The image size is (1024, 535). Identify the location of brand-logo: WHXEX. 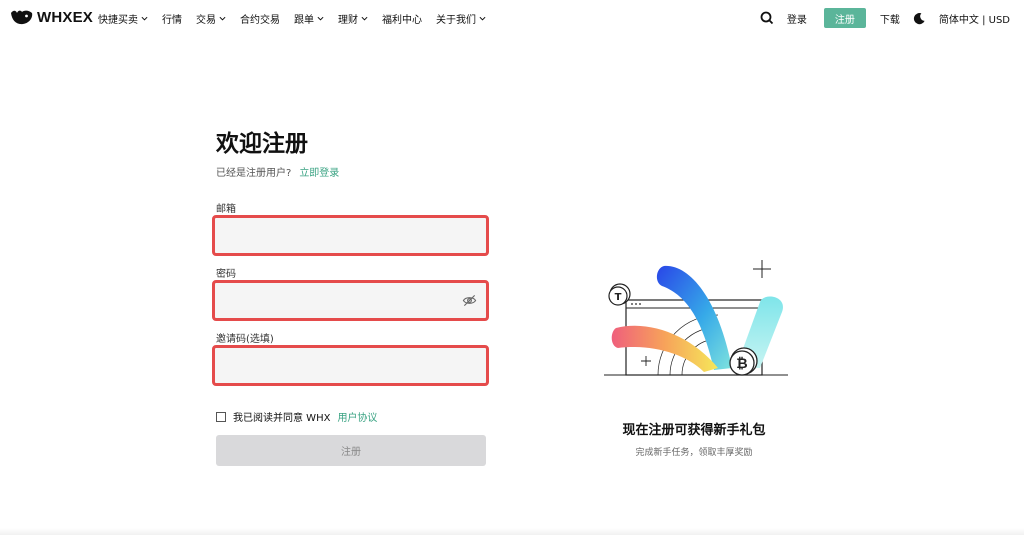
(51, 17).